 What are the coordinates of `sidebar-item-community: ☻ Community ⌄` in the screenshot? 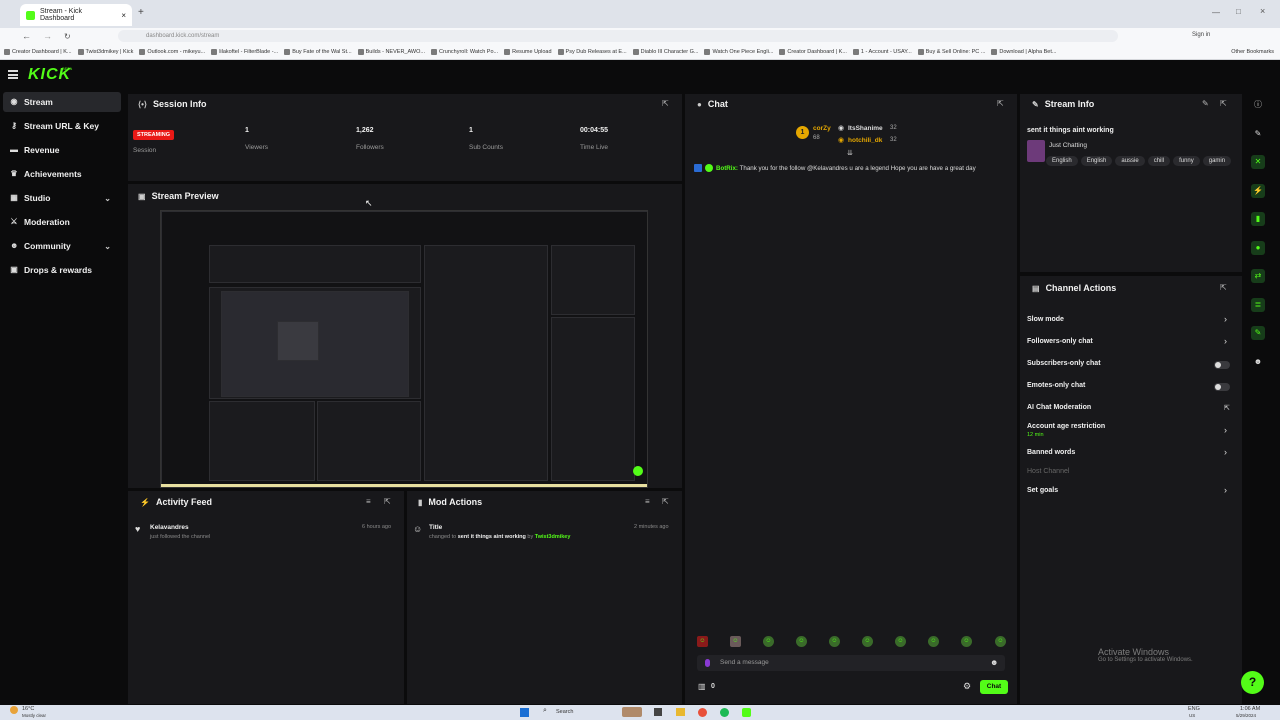 It's located at (62, 246).